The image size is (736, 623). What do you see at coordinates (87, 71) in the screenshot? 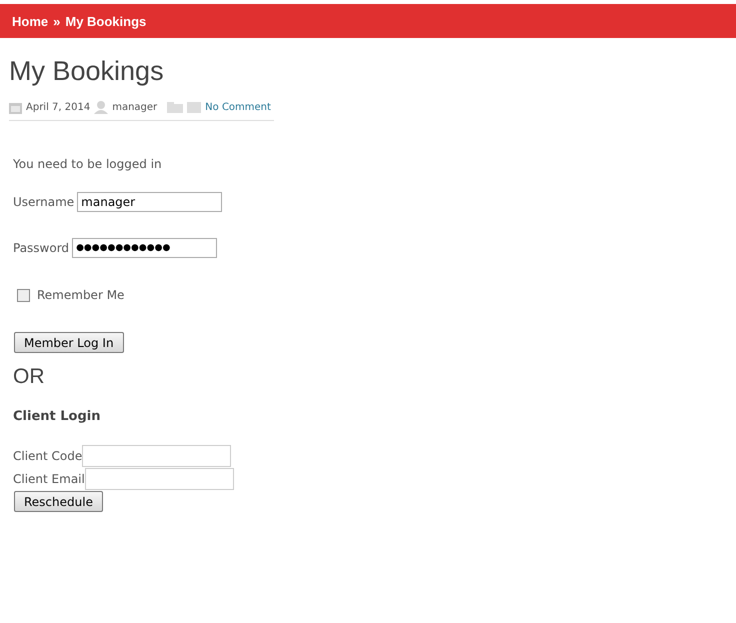
I see `page-title: My Bookings` at bounding box center [87, 71].